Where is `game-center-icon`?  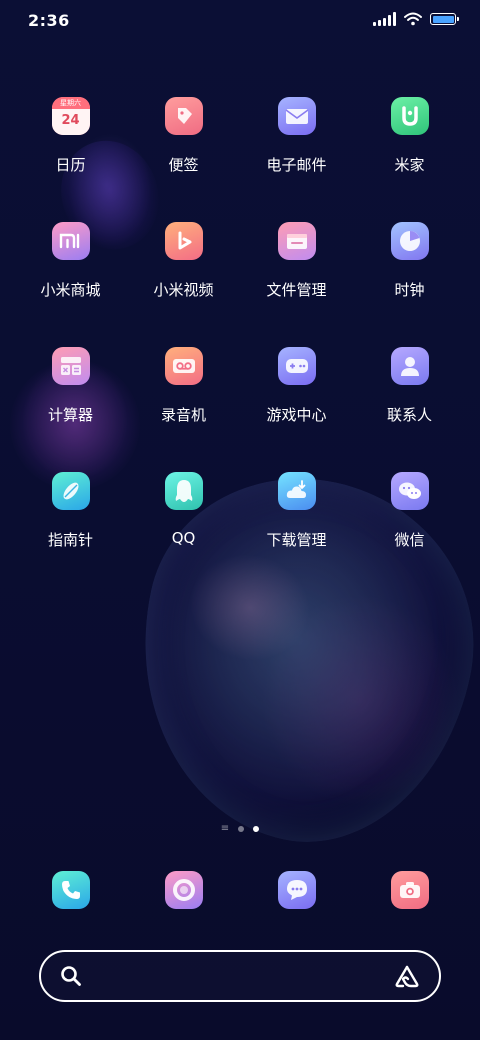 game-center-icon is located at coordinates (296, 366).